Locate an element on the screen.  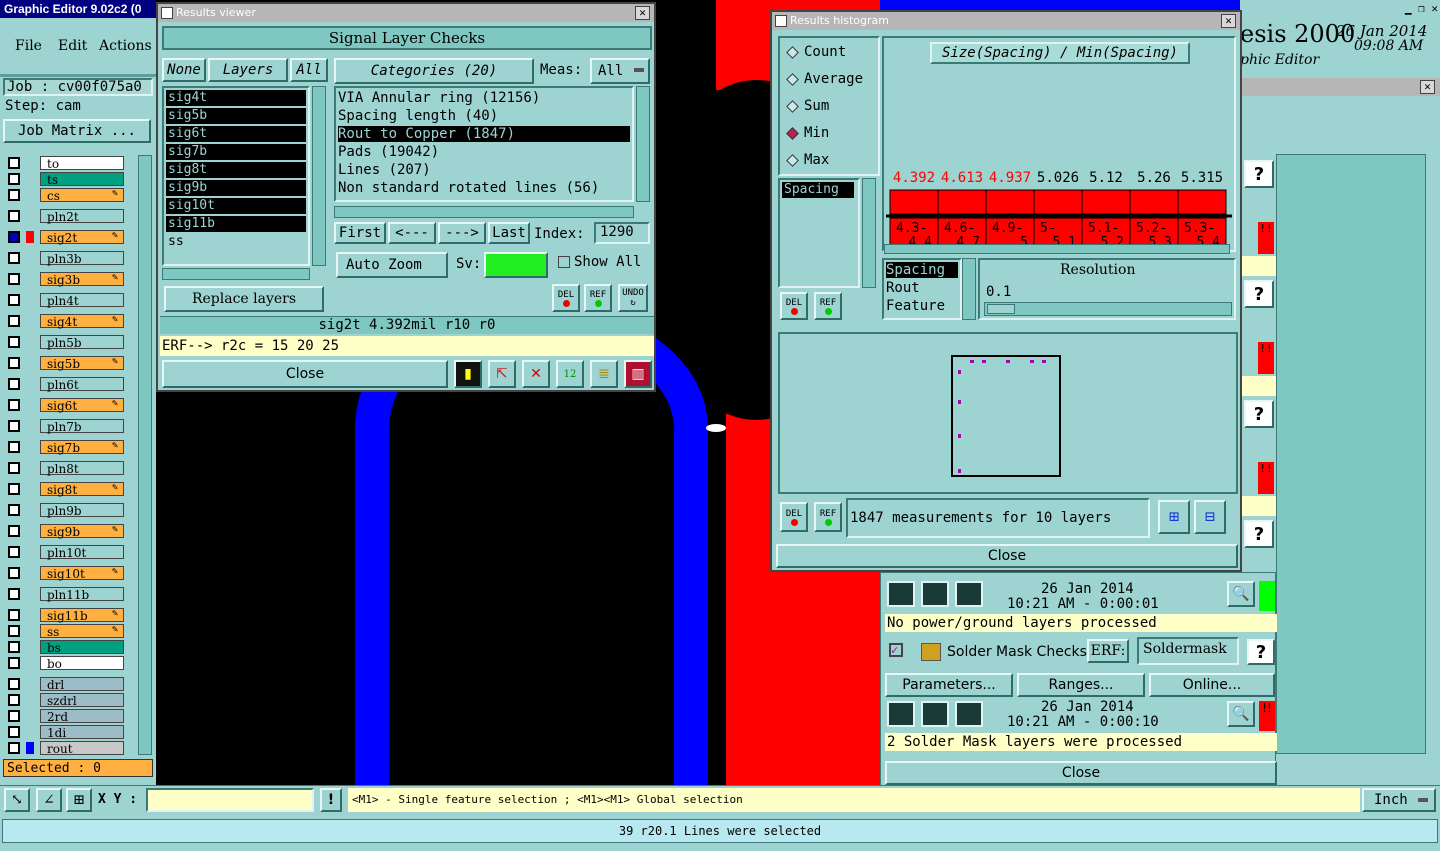
layer-name: pln7b is located at coordinates (82, 426).